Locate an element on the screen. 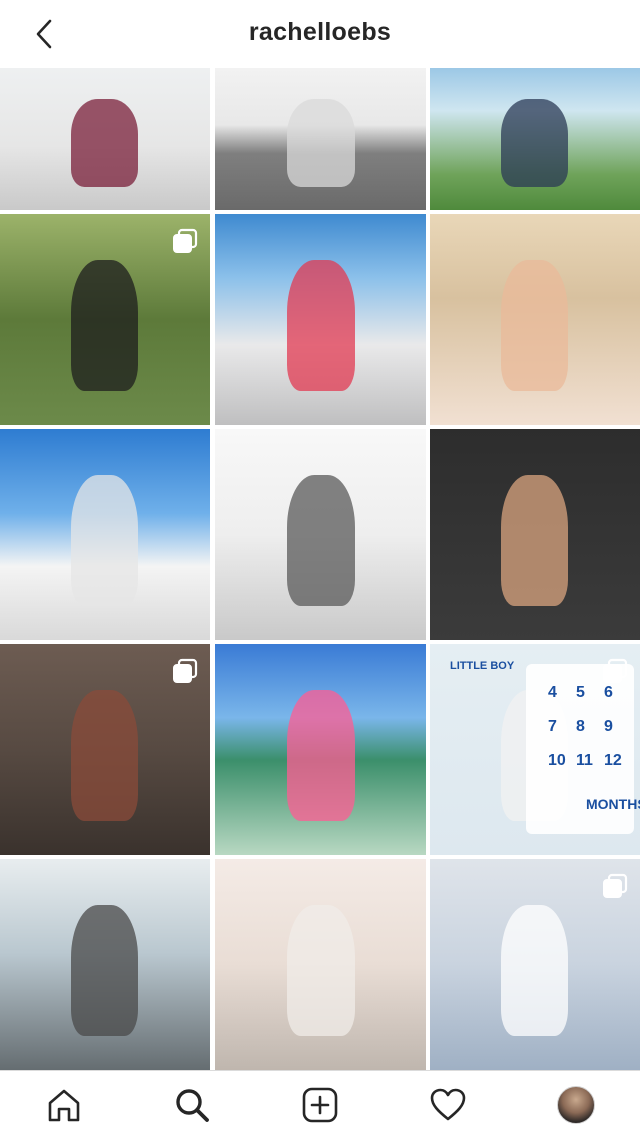 The width and height of the screenshot is (640, 1138). page-title: rachelloebs is located at coordinates (320, 32).